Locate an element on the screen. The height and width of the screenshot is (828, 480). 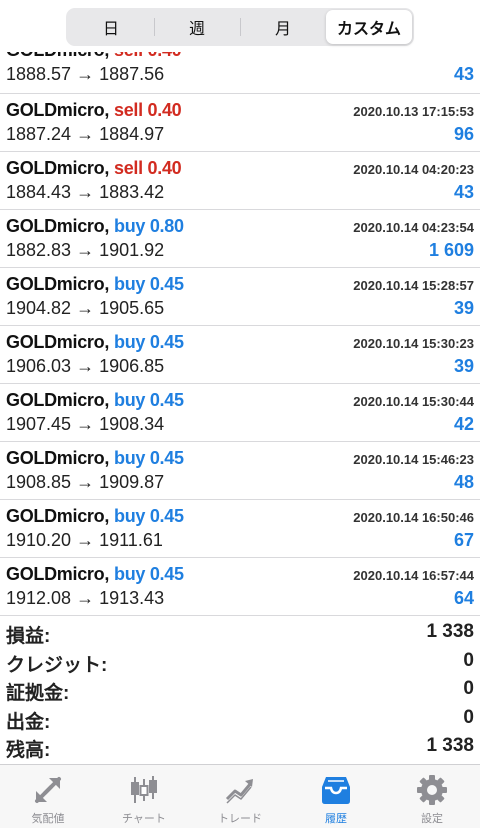
trade-price-range: 1906.03 → 1906.85 is located at coordinates (85, 366).